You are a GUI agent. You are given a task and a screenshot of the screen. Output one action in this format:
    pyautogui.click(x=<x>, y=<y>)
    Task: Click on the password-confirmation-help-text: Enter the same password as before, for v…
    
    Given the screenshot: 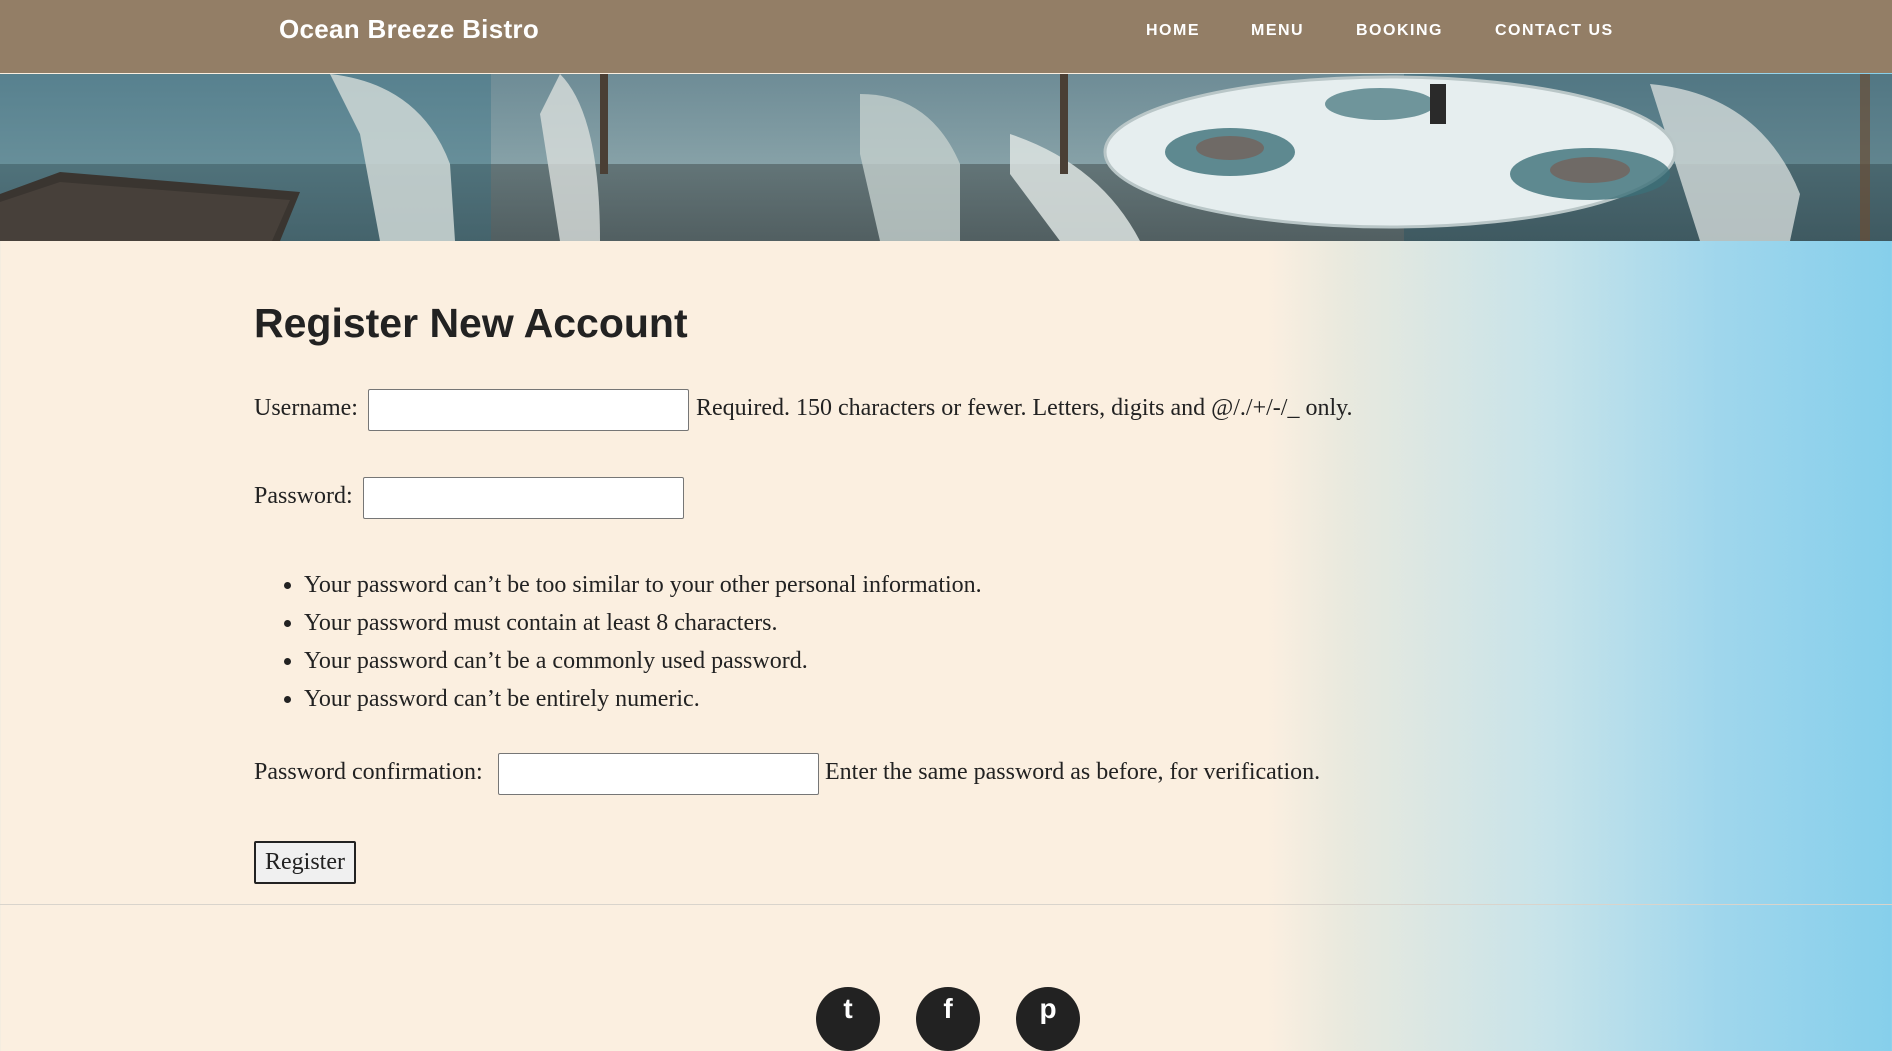 What is the action you would take?
    pyautogui.click(x=1073, y=772)
    